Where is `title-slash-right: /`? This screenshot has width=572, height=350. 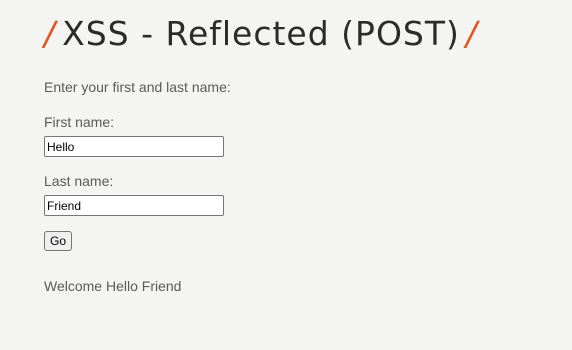 title-slash-right: / is located at coordinates (472, 33).